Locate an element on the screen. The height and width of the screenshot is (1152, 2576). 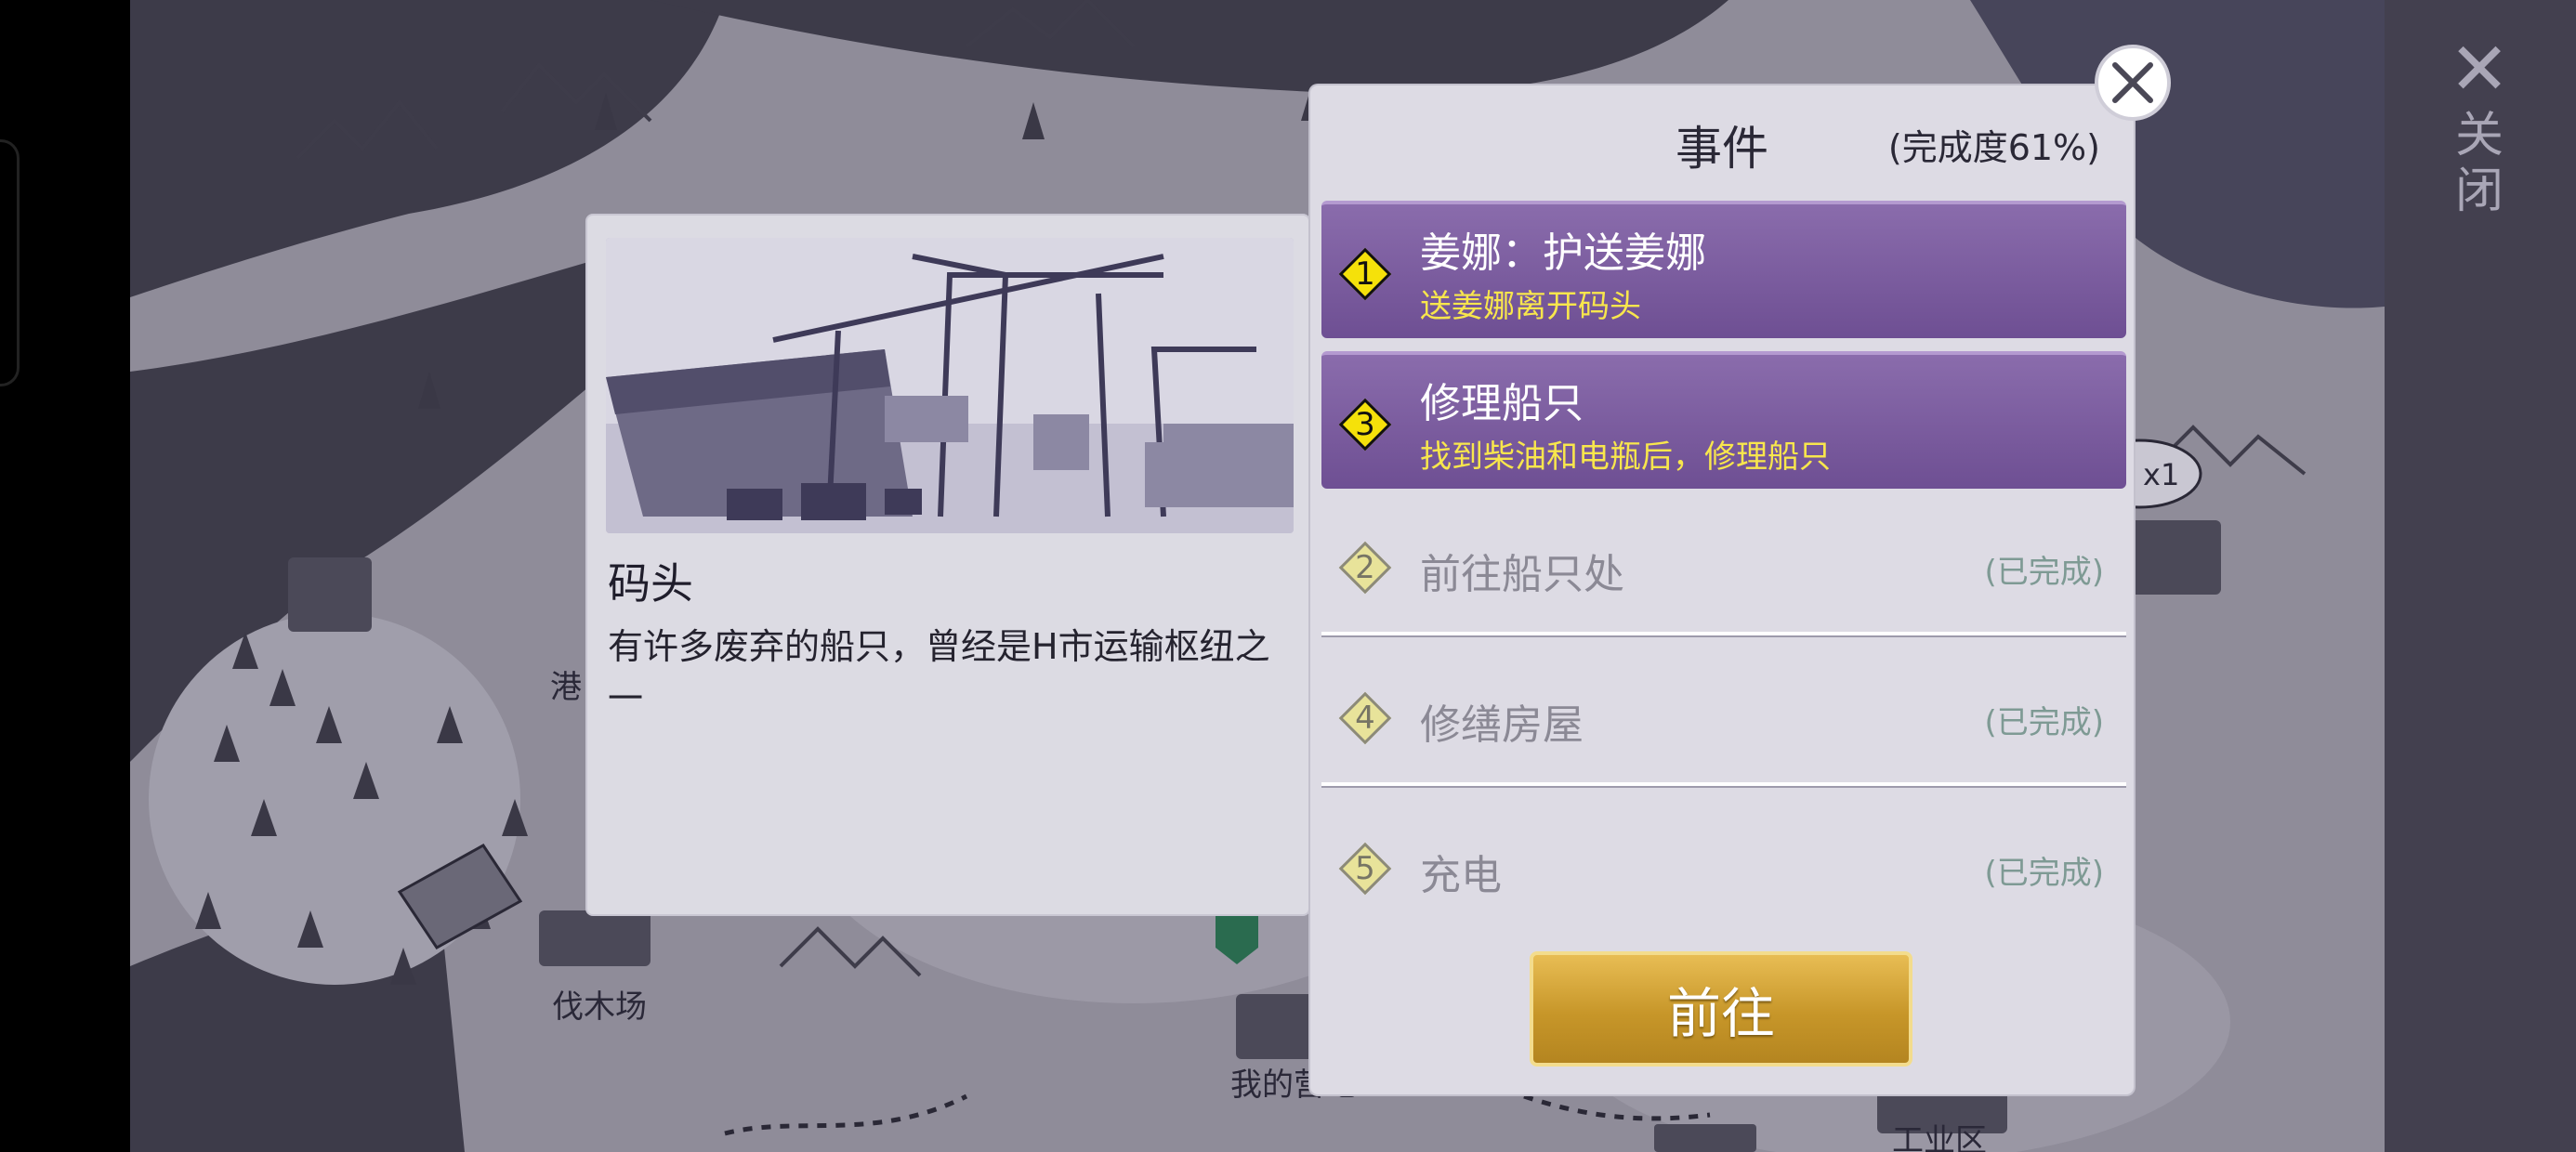
go-button: 前往 is located at coordinates (1721, 1009).